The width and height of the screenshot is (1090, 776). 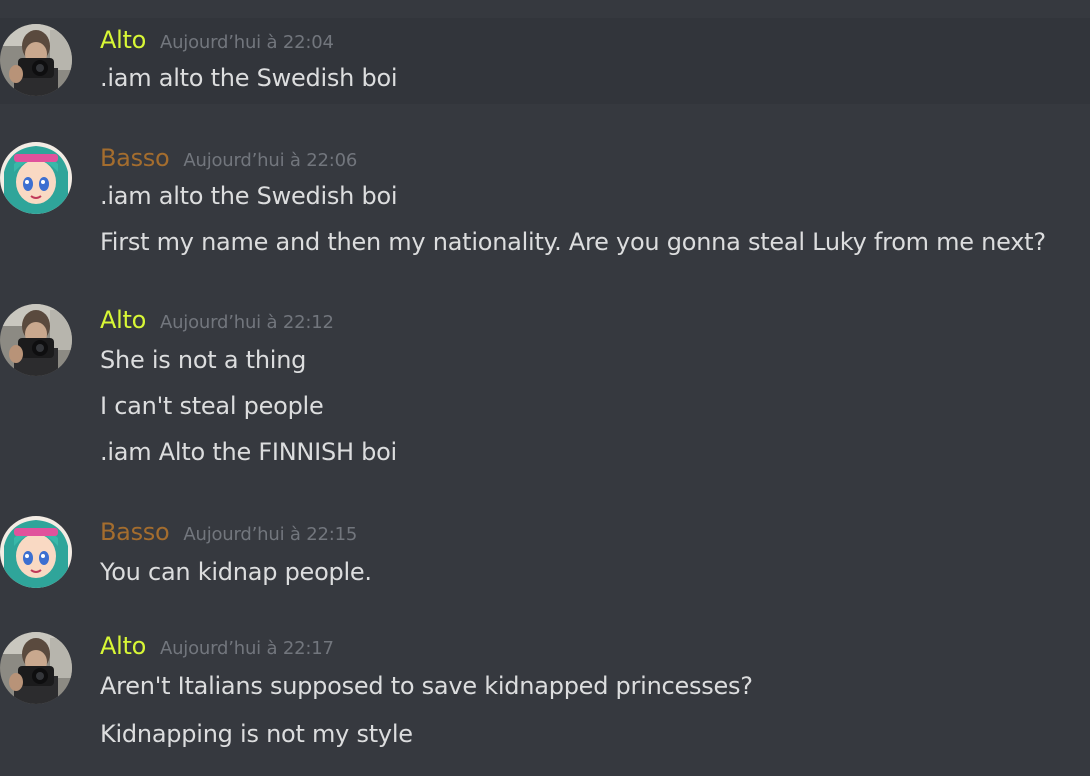 I want to click on message-text: You can kidnap people., so click(x=236, y=572).